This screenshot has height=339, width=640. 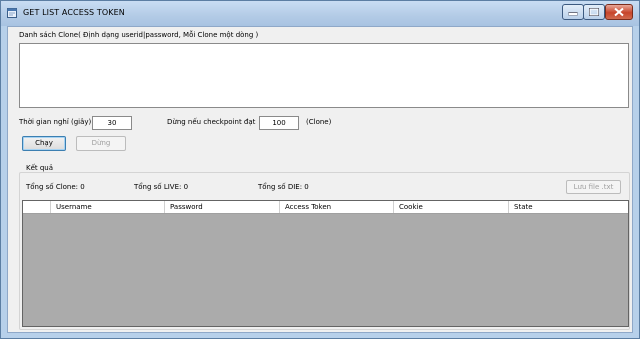 What do you see at coordinates (222, 207) in the screenshot?
I see `column-header-password: Password` at bounding box center [222, 207].